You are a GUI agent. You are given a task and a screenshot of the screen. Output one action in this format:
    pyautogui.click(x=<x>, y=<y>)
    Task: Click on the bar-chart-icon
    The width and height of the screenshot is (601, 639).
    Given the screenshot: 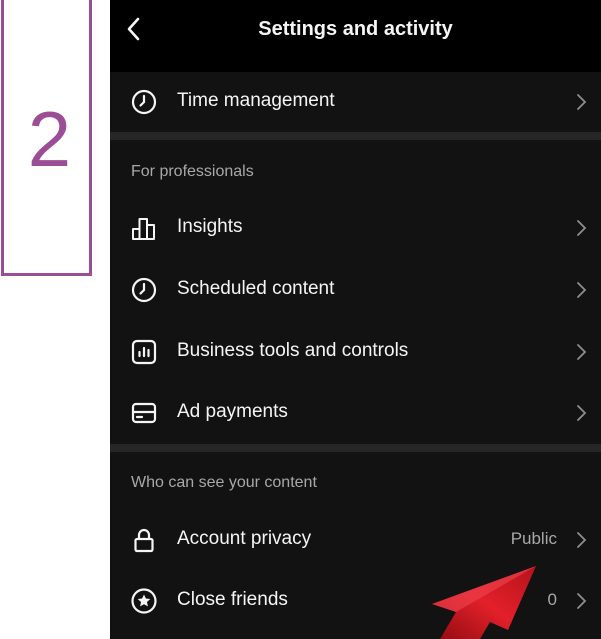 What is the action you would take?
    pyautogui.click(x=143, y=229)
    